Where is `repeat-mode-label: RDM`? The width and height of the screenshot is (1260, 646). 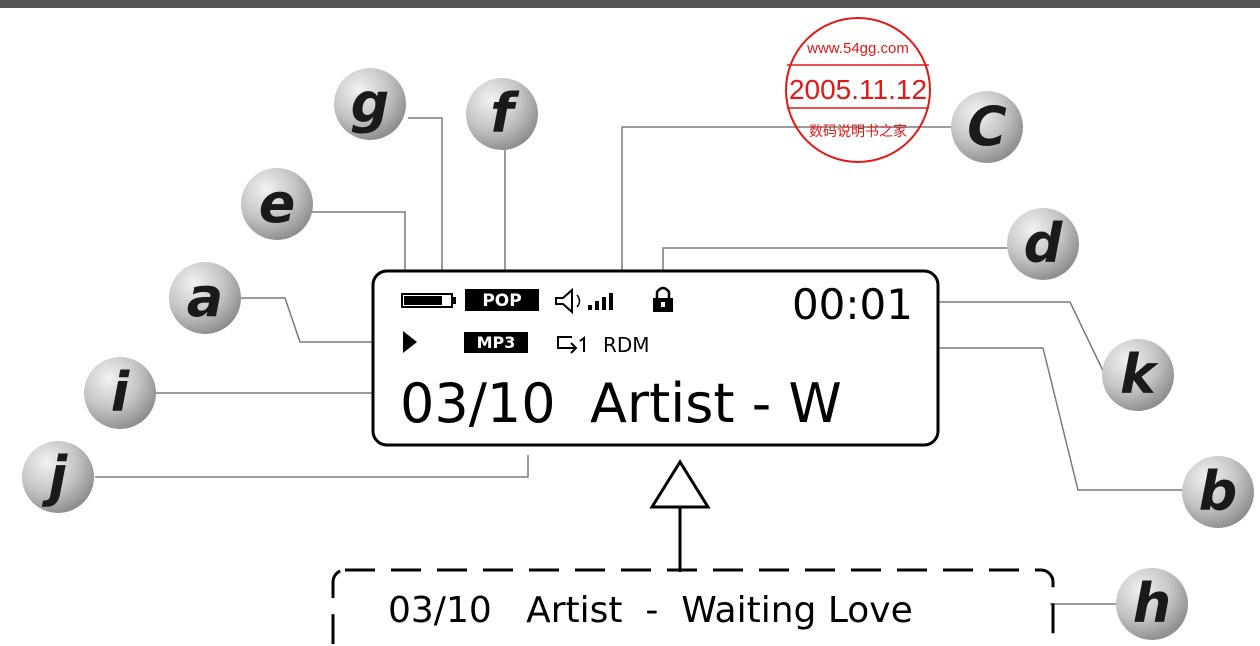
repeat-mode-label: RDM is located at coordinates (626, 345).